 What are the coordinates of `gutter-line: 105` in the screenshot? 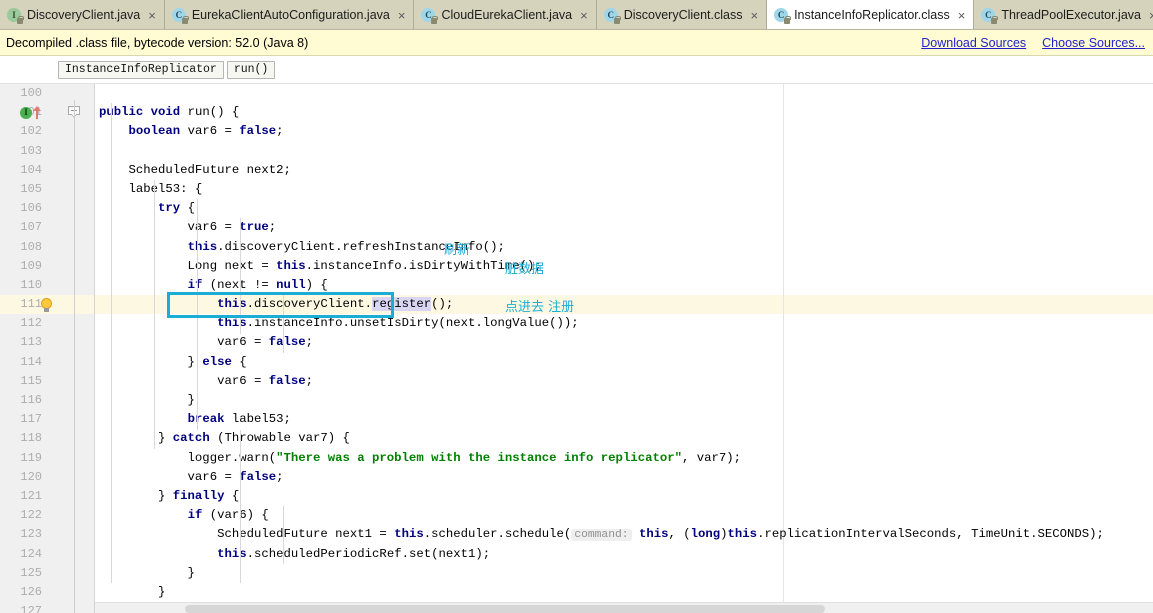 It's located at (47, 189).